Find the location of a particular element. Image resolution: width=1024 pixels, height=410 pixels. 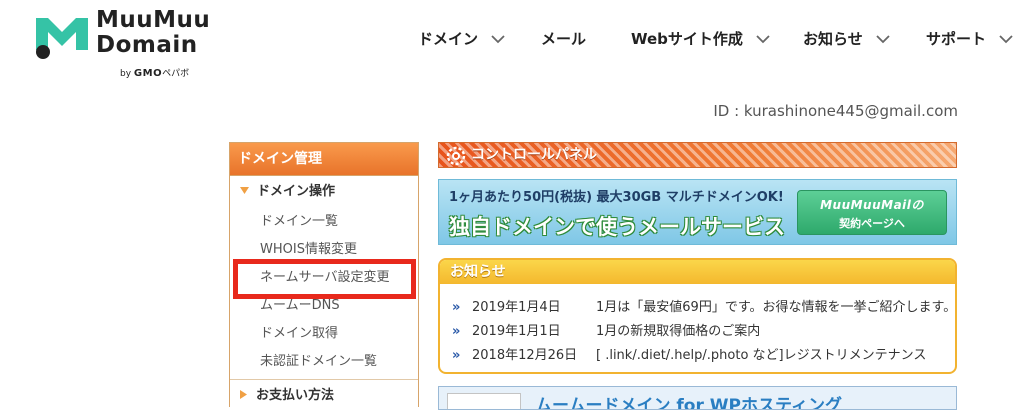

wp-hosting-banner-text: ムームードメイン for WPホスティング is located at coordinates (688, 403).